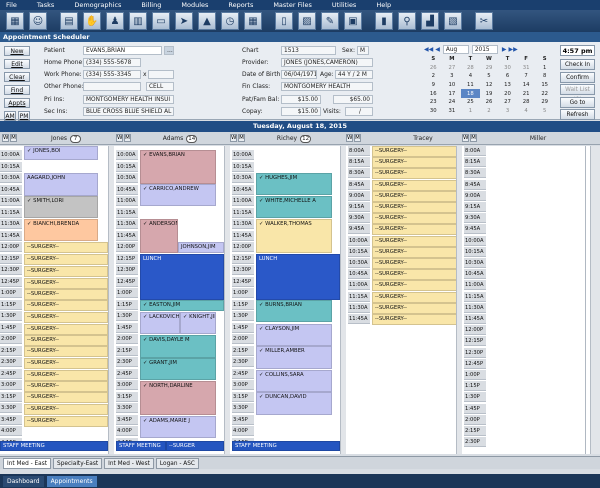 This screenshot has width=600, height=488. Describe the element at coordinates (452, 85) in the screenshot. I see `calendar-day: 10` at that location.